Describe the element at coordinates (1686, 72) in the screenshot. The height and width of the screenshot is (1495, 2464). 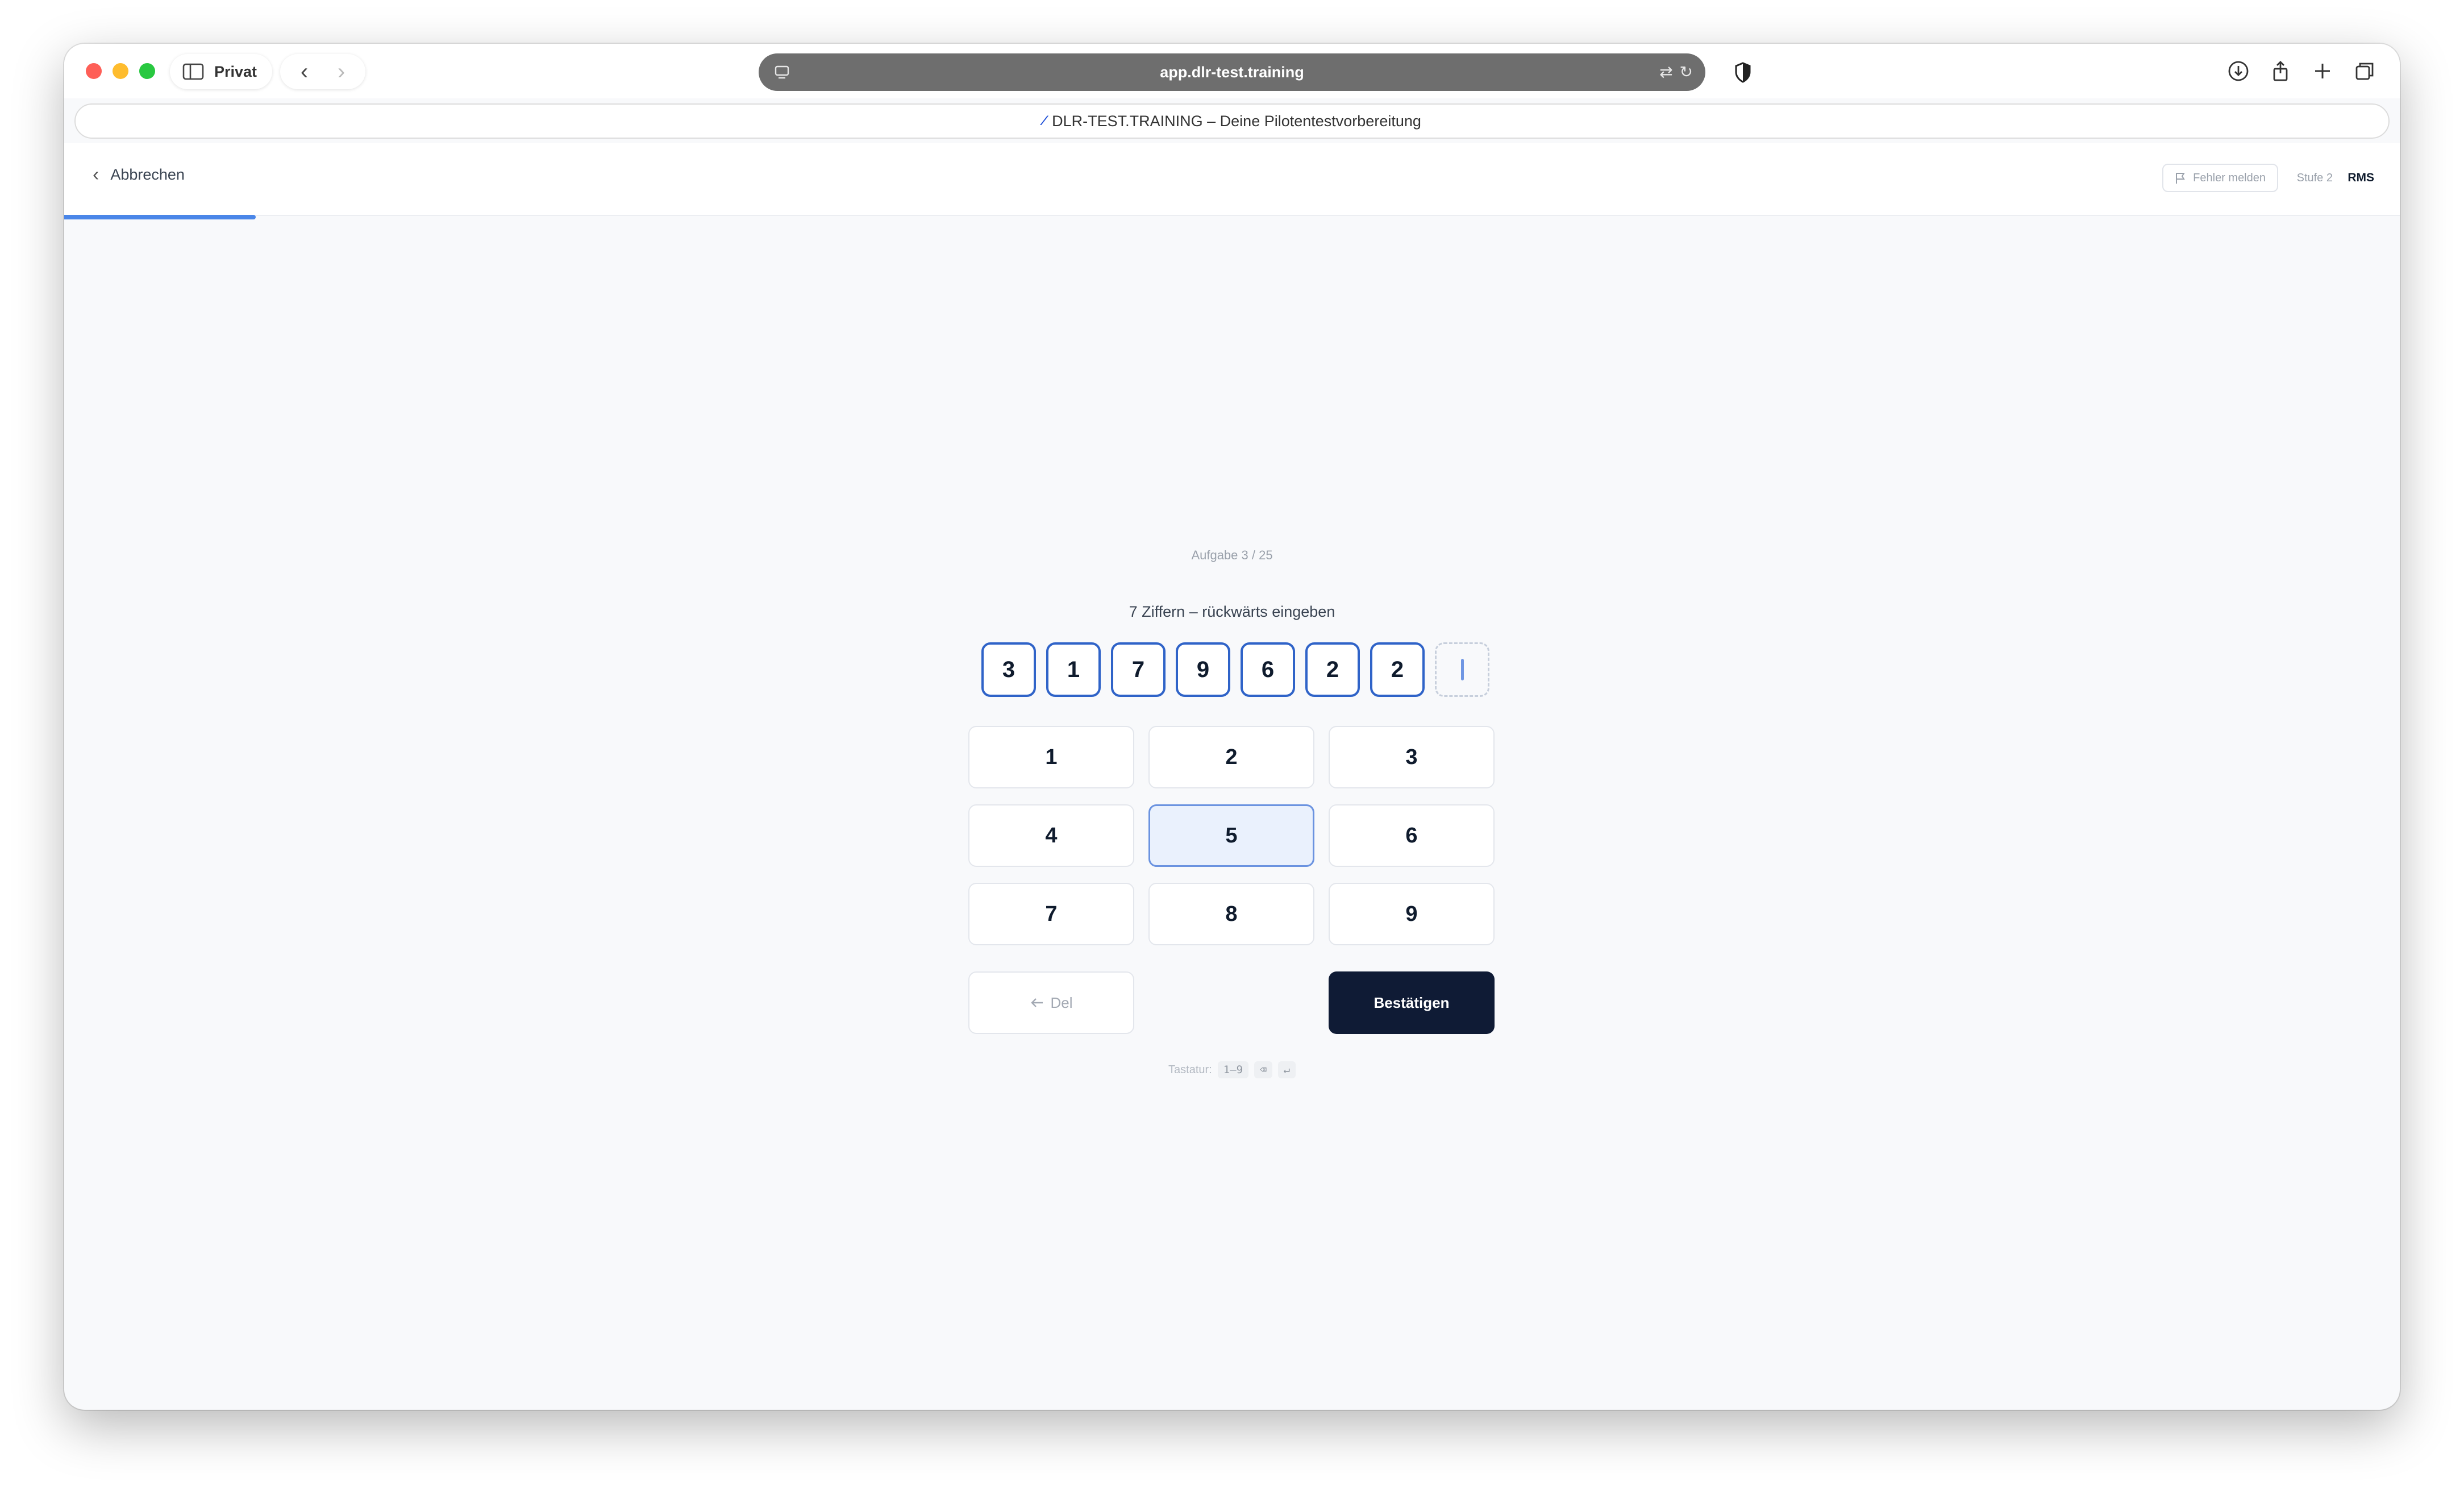
I see `reload-icon: ↻` at that location.